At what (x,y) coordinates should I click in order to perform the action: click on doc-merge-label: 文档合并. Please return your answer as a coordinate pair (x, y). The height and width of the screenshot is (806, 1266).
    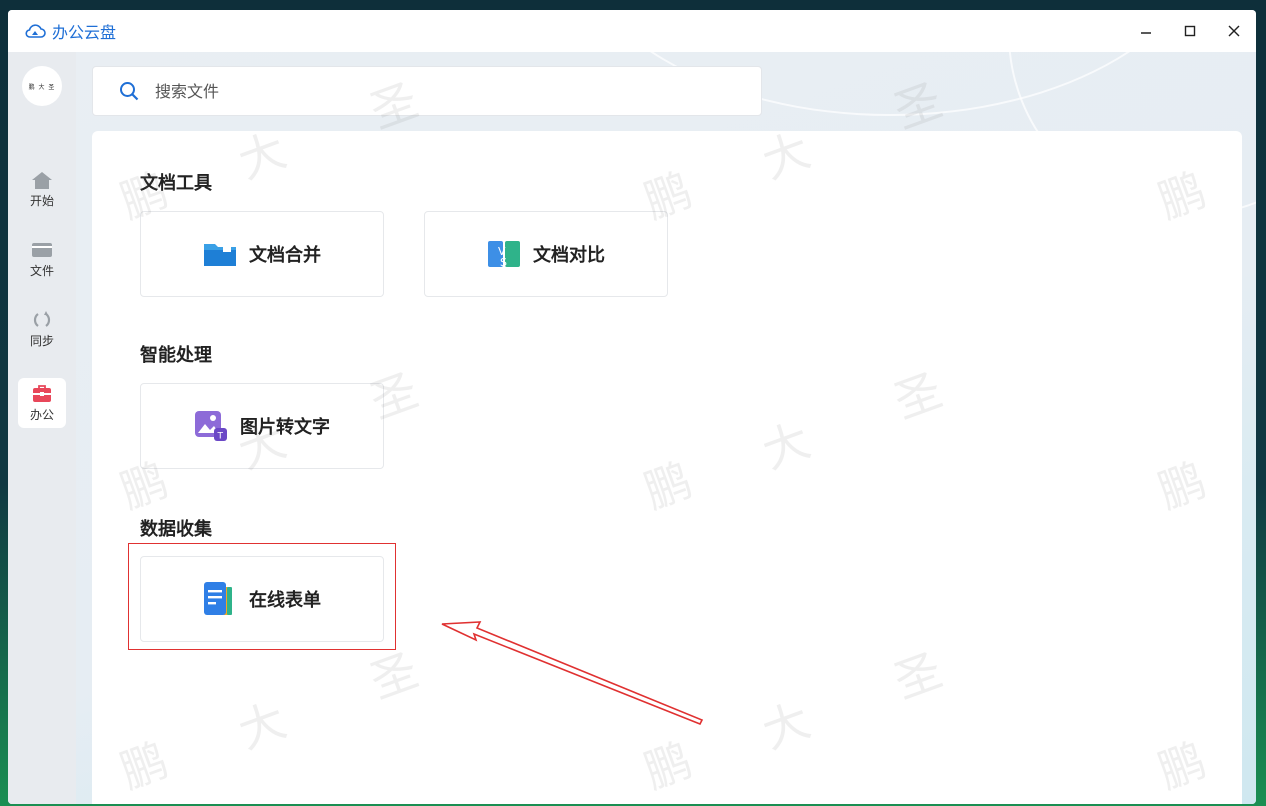
    Looking at the image, I should click on (285, 255).